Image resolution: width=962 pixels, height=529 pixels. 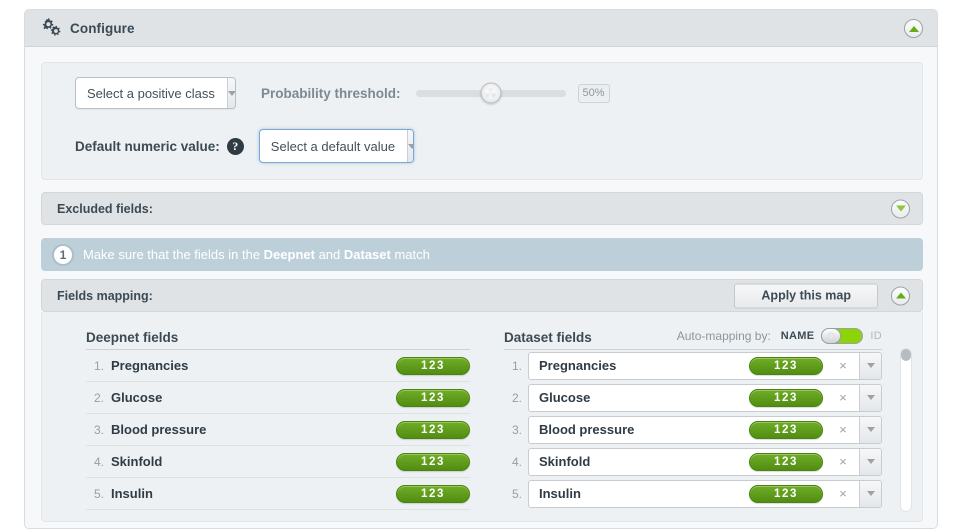 I want to click on excluded-fields-bar: Excluded fields:, so click(x=482, y=208).